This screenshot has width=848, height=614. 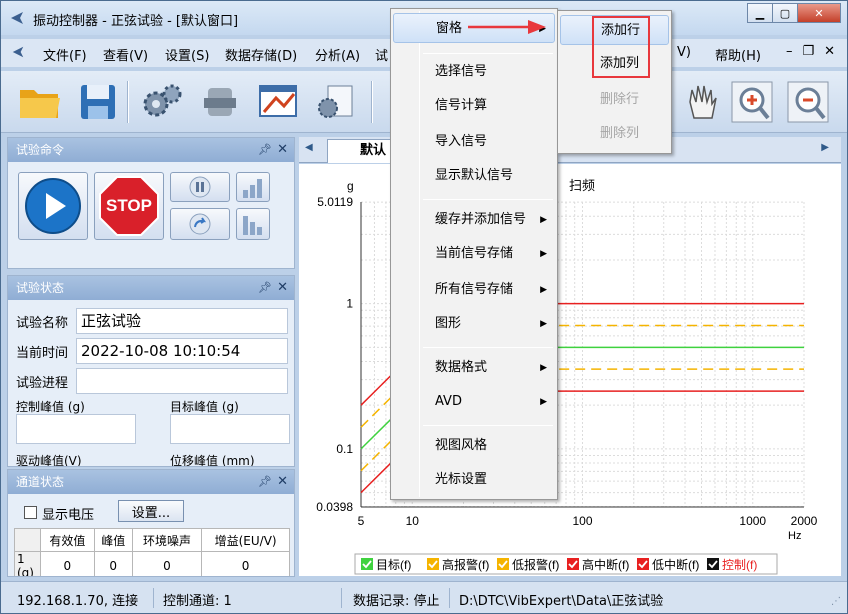 I want to click on save-button, so click(x=98, y=102).